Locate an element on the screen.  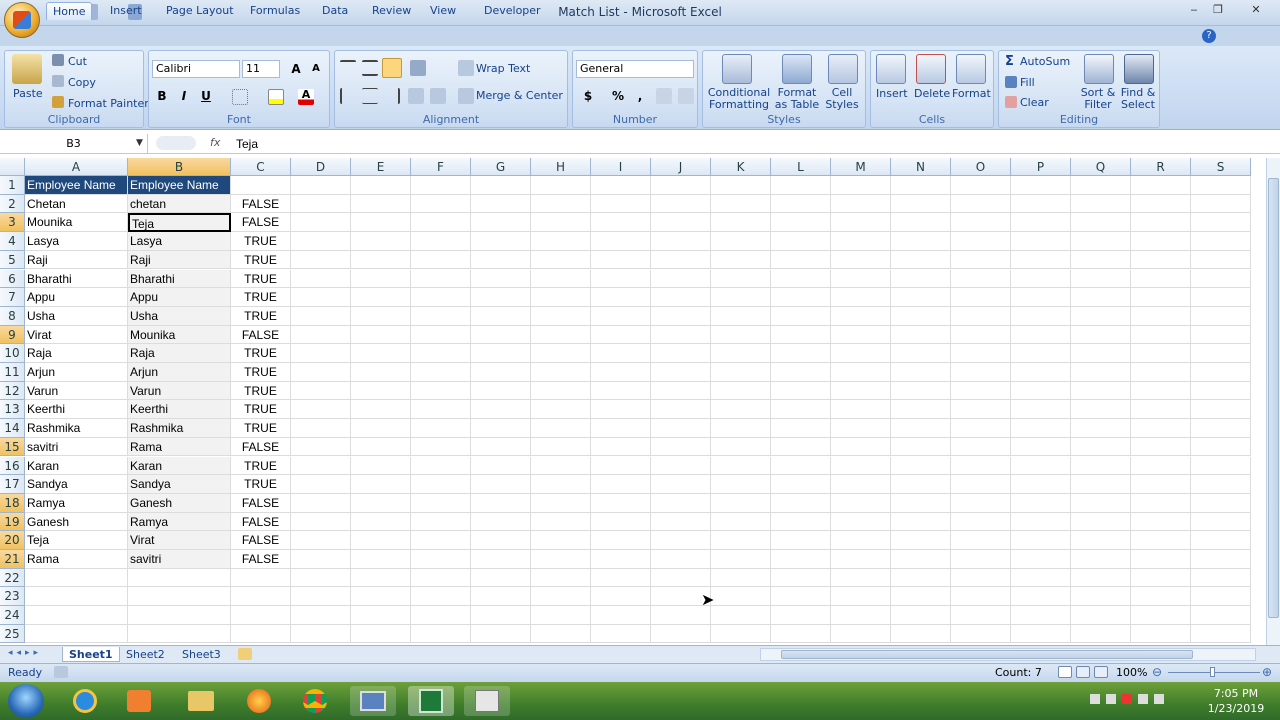
cell-i9 is located at coordinates (621, 335).